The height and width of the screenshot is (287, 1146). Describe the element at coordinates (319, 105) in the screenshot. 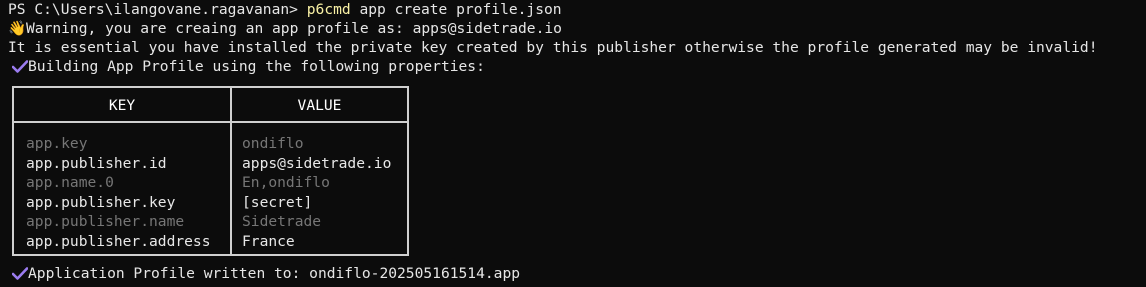

I see `header-value: VALUE` at that location.